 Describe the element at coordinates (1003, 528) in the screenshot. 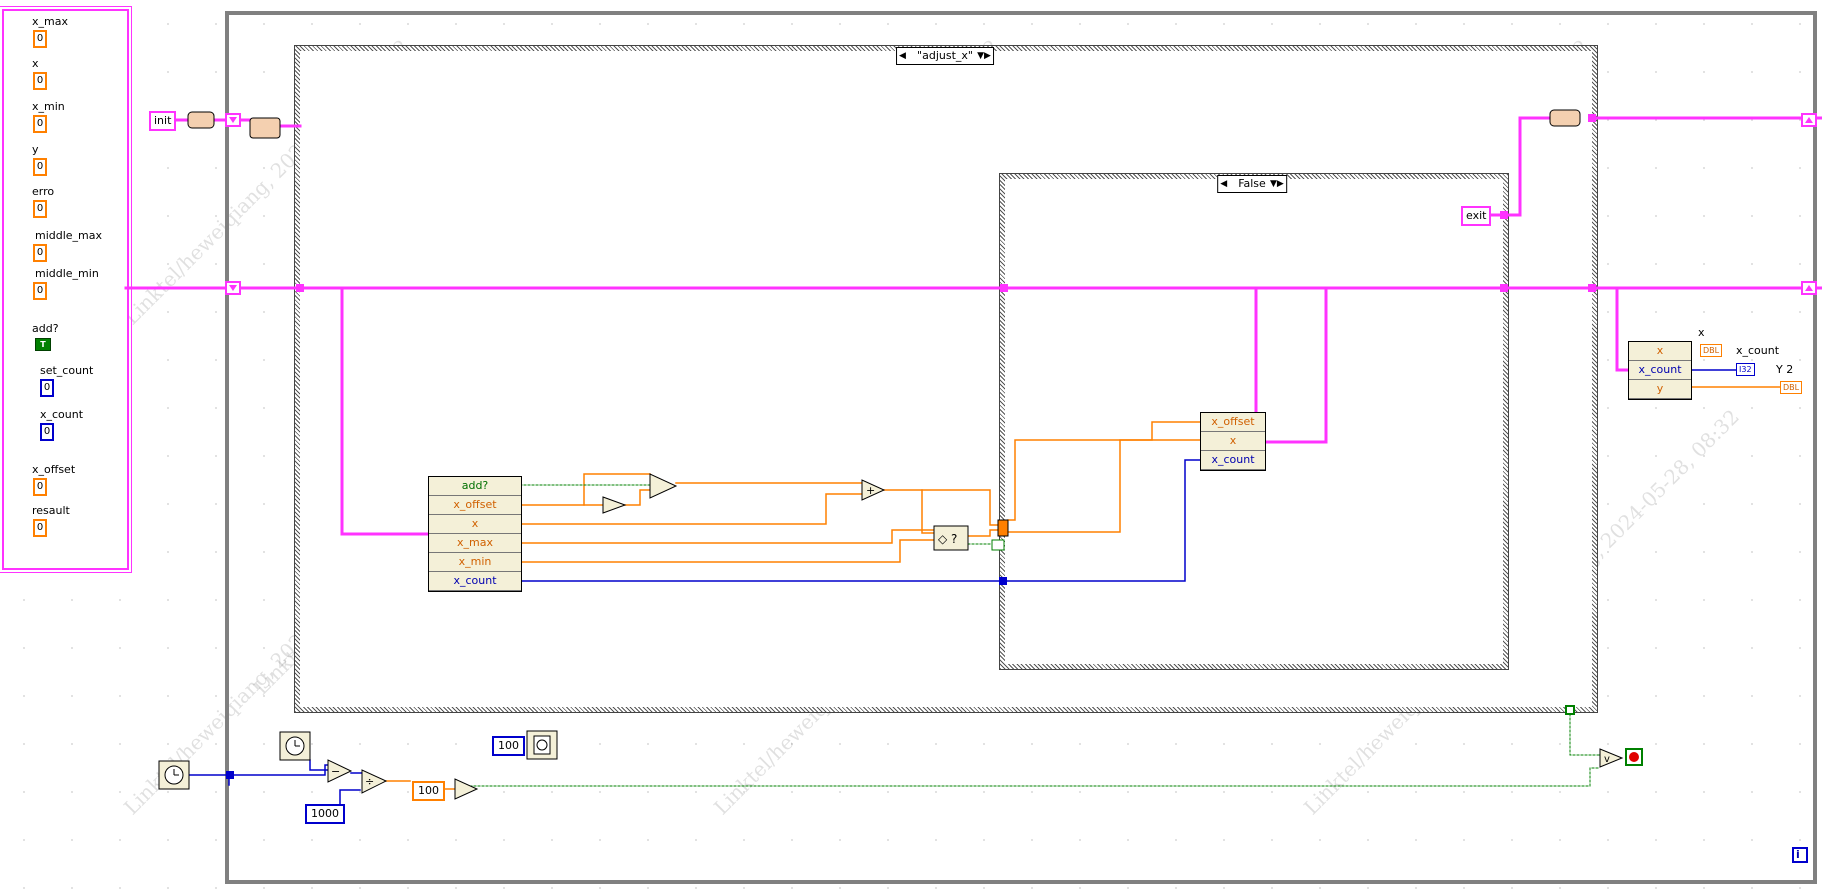

I see `case-selector-terminal` at that location.